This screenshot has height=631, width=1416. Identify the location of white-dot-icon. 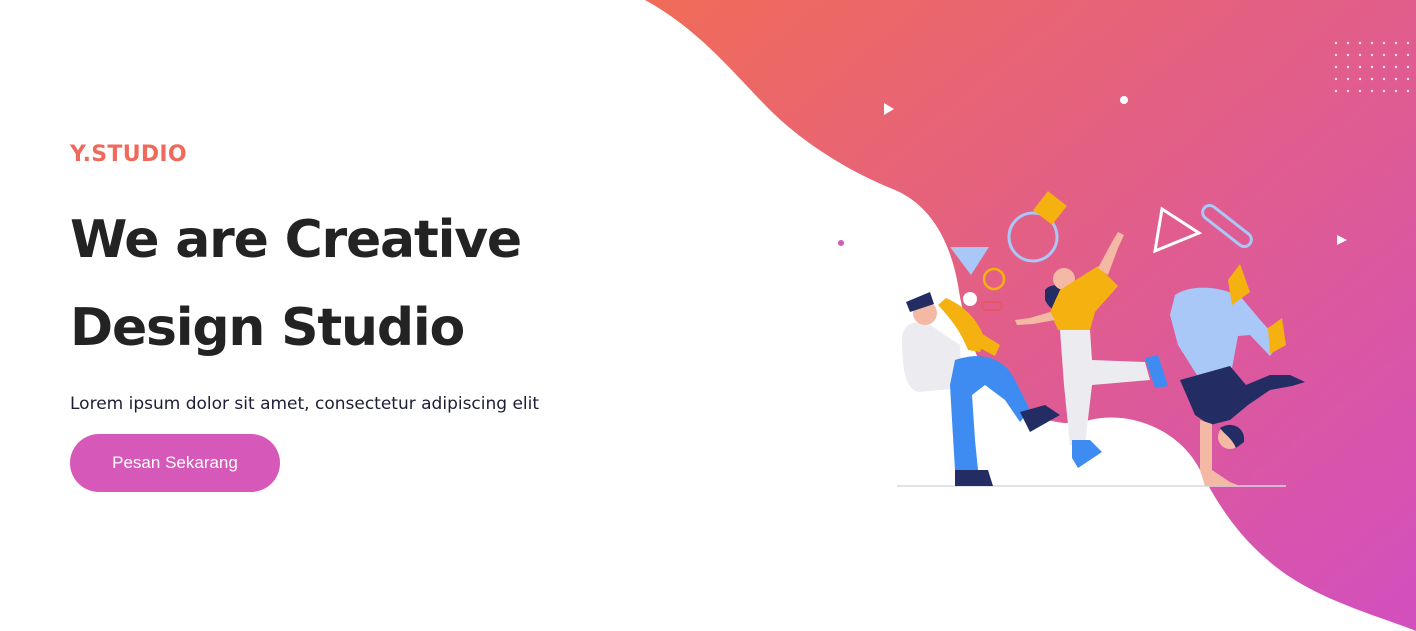
(970, 299).